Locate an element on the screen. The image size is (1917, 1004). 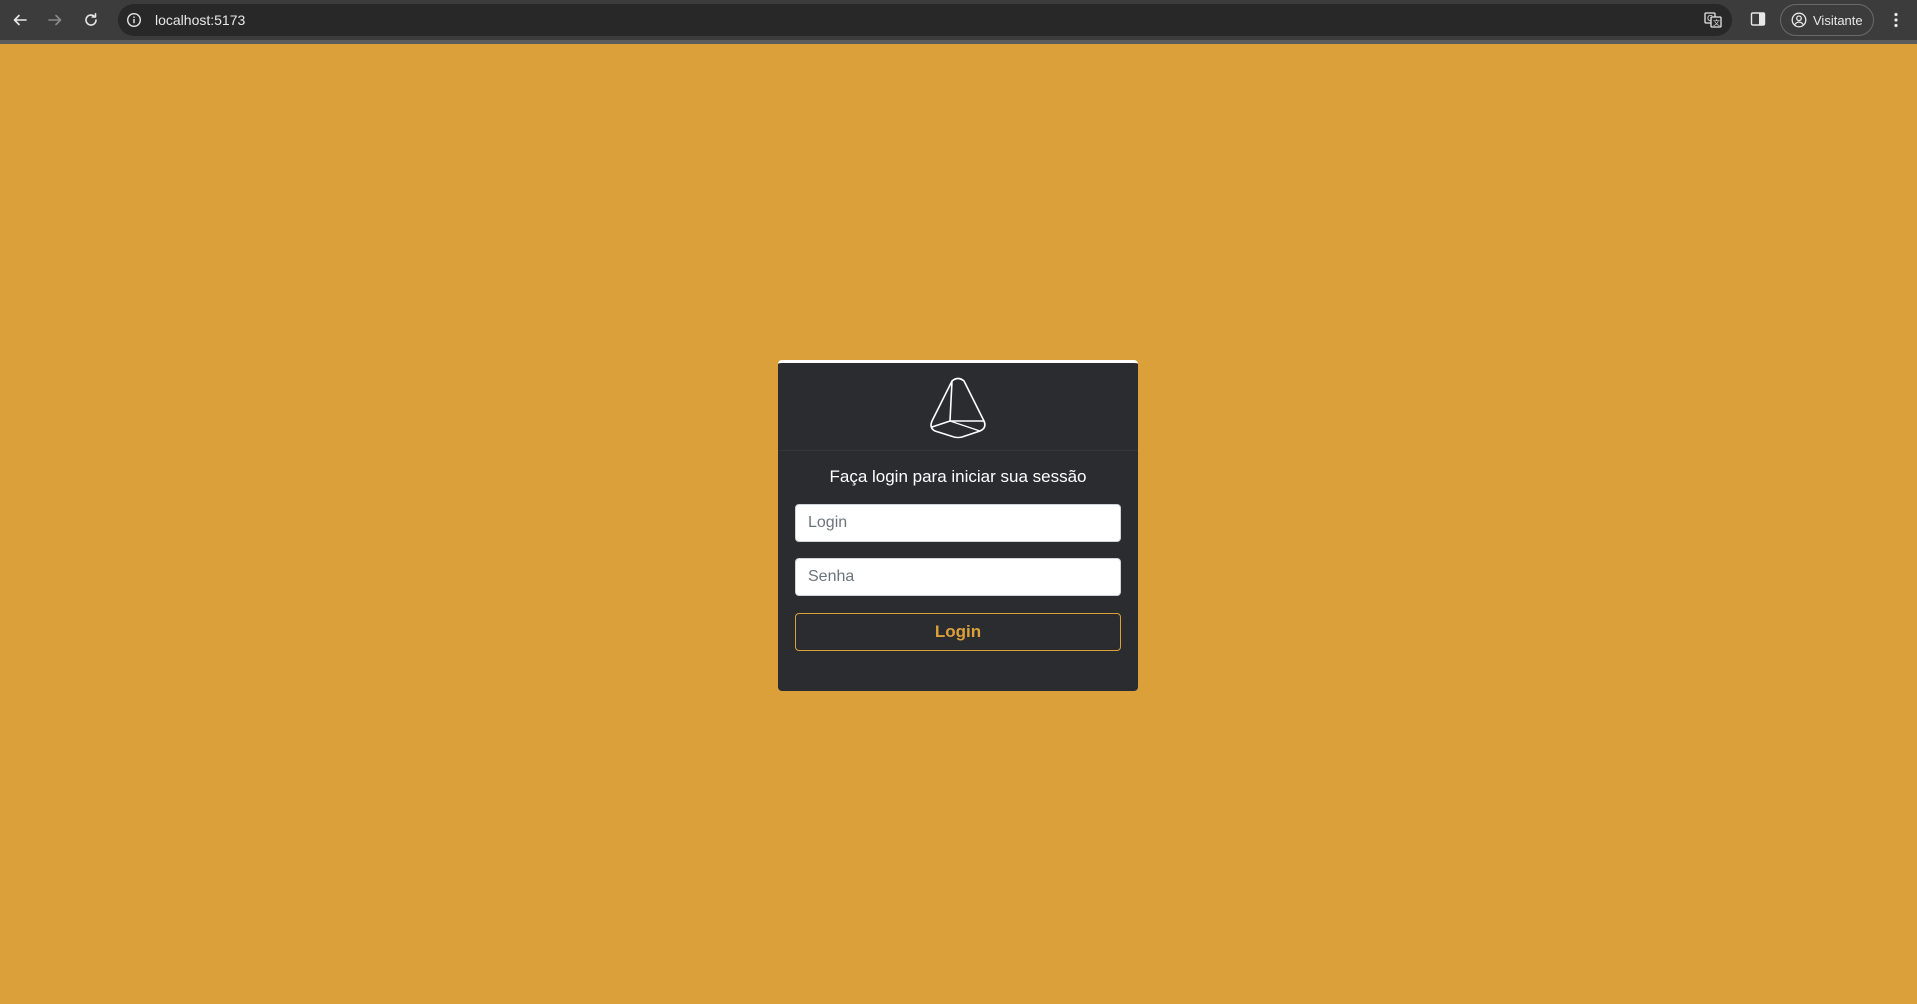
back-button is located at coordinates (20, 20).